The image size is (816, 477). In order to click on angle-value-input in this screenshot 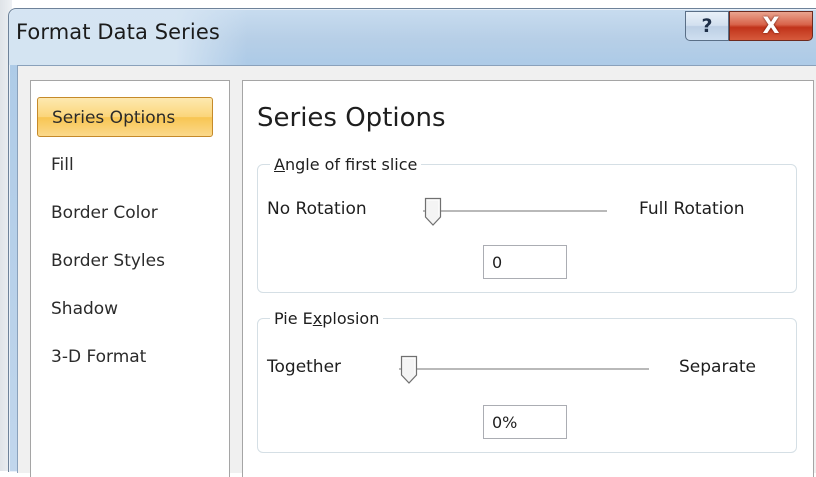, I will do `click(525, 262)`.